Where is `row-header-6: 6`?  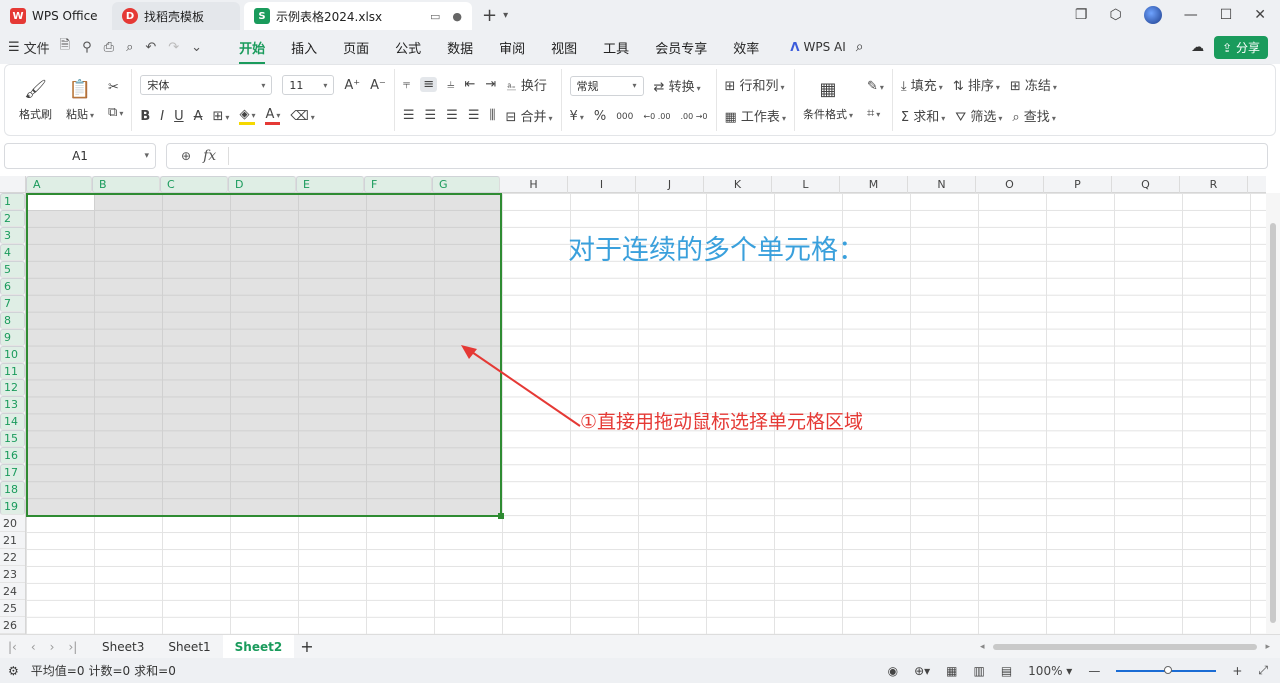 row-header-6: 6 is located at coordinates (12, 286).